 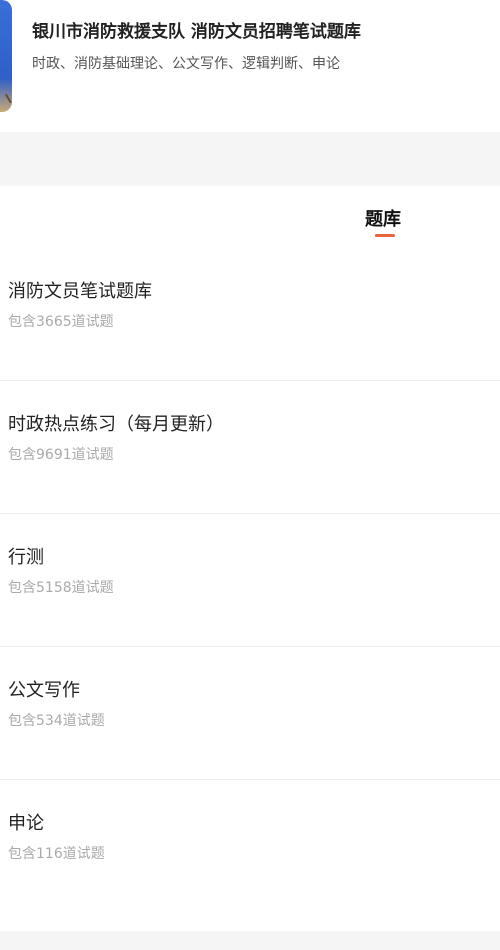 I want to click on question-bank-name: 消防文员笔试题库, so click(x=80, y=291).